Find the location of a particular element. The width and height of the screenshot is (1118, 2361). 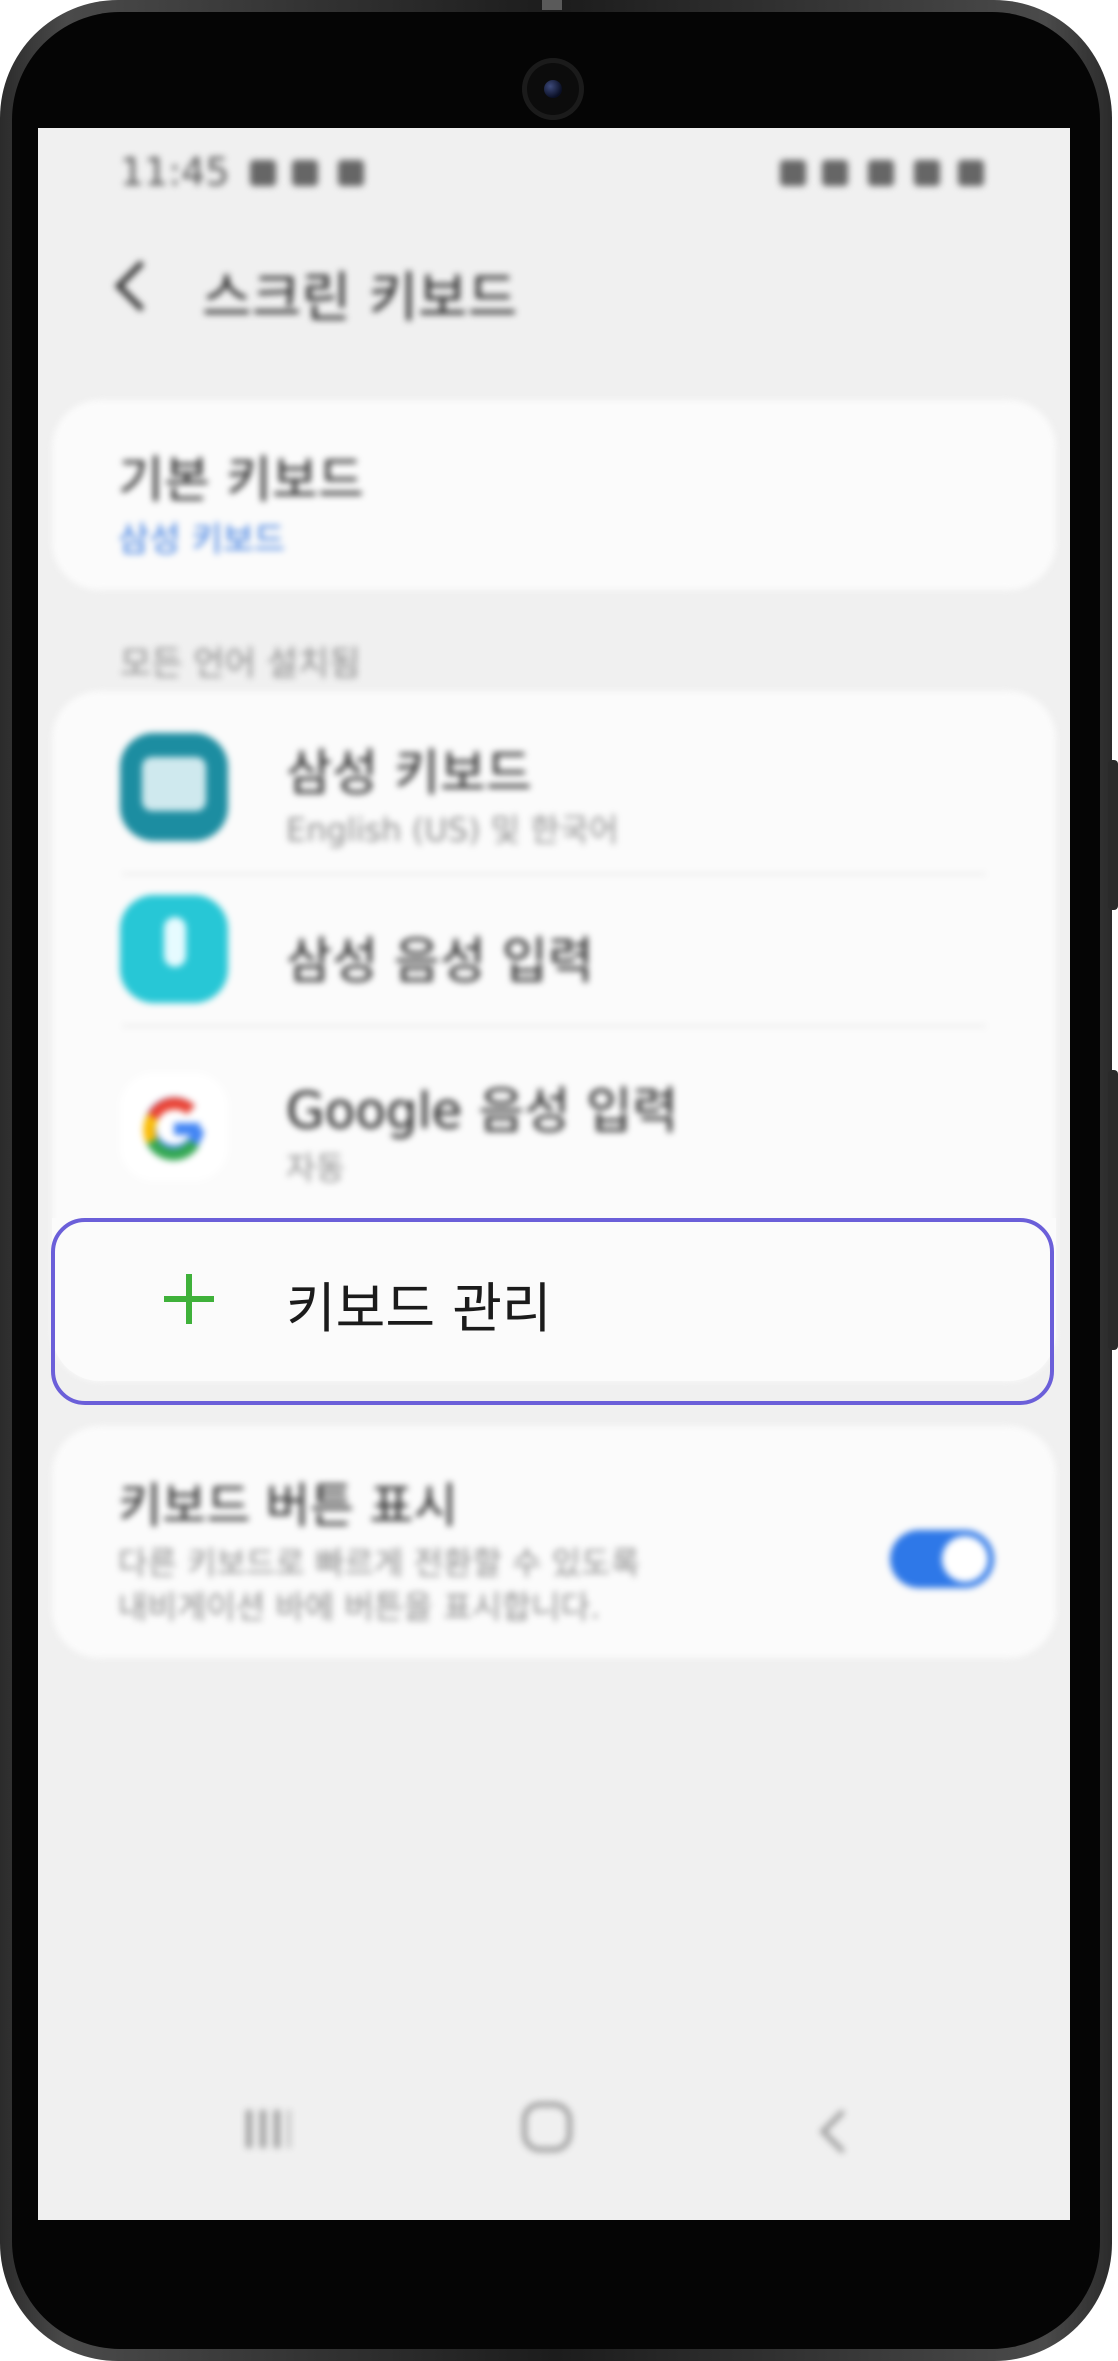

keyboard-button-toggle is located at coordinates (942, 1559).